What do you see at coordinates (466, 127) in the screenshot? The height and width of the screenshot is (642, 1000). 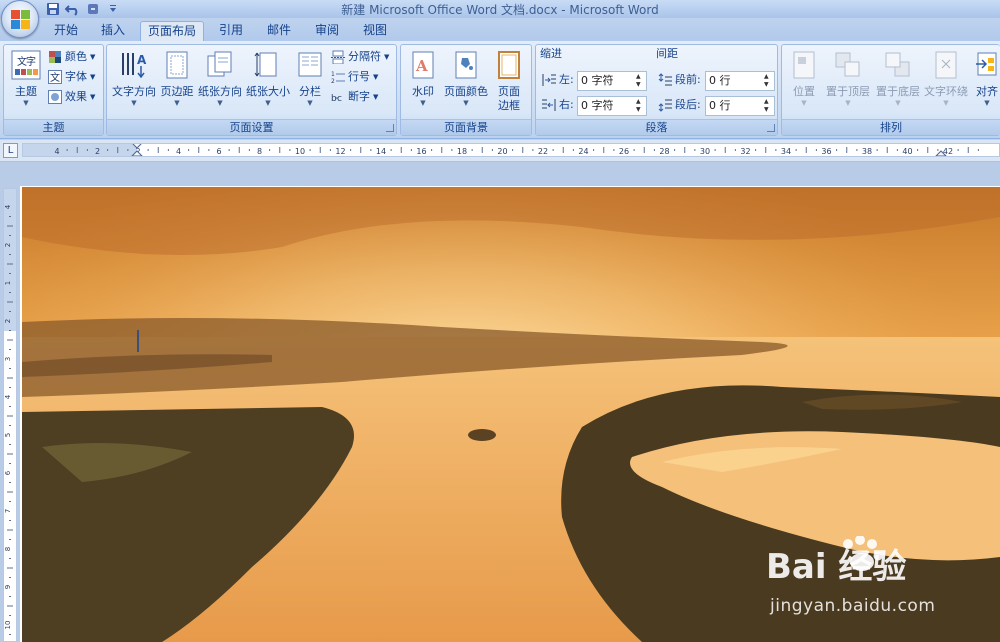 I see `page-background-group-label: 页面背景` at bounding box center [466, 127].